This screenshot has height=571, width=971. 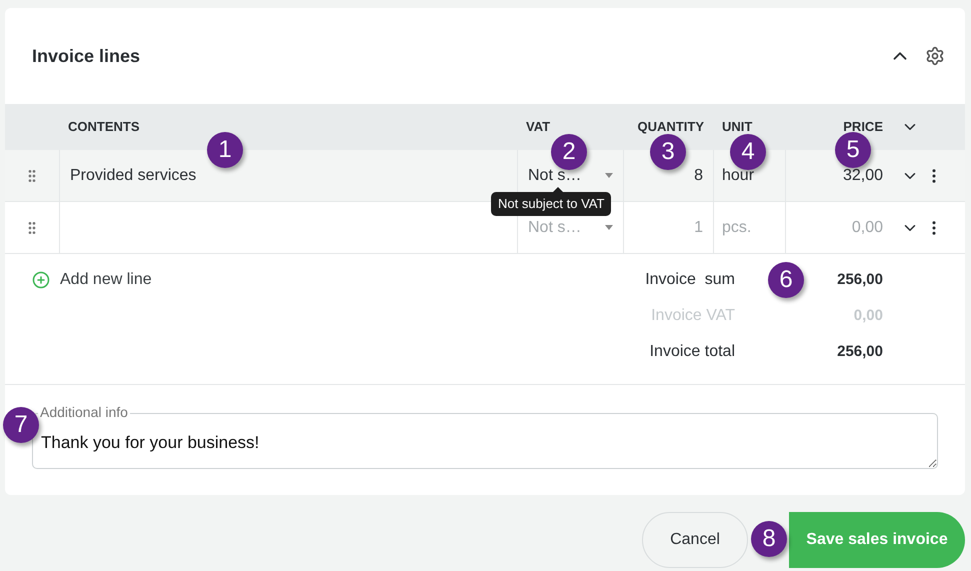 I want to click on table-cell-text: 32,00, so click(x=862, y=176).